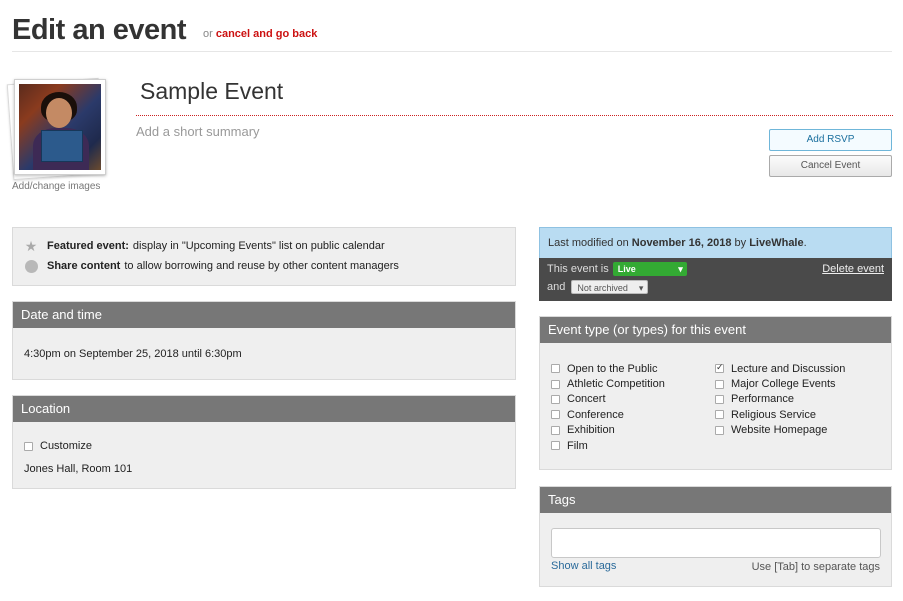  What do you see at coordinates (788, 368) in the screenshot?
I see `event-type-label: Lecture and Discussion` at bounding box center [788, 368].